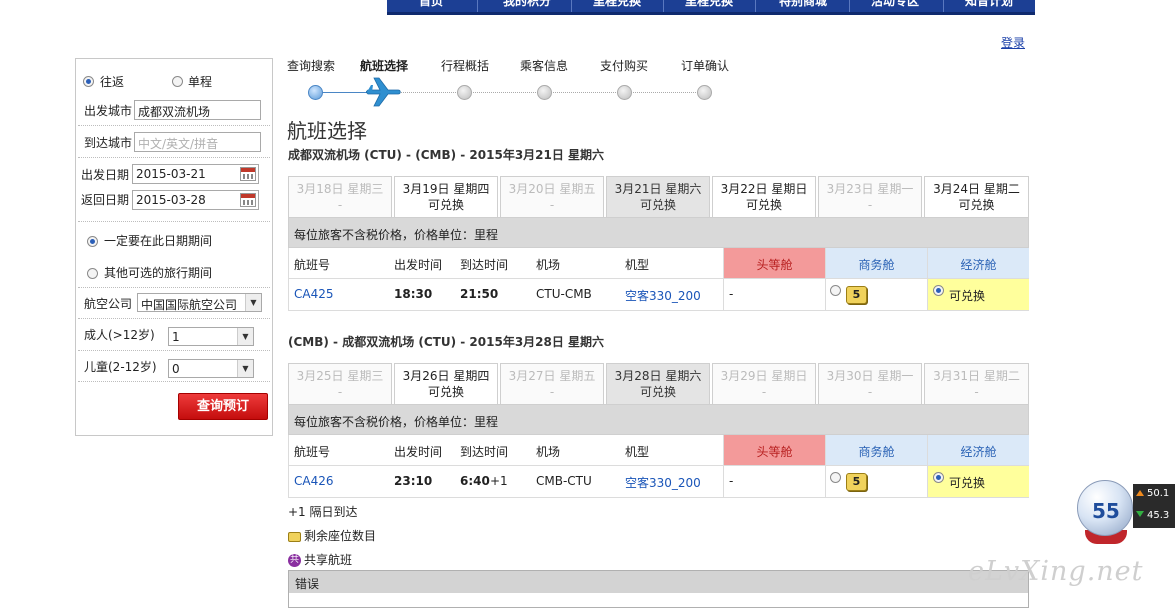 Image resolution: width=1175 pixels, height=608 pixels. I want to click on arrive-city-input: 中文/英文/拼音, so click(197, 142).